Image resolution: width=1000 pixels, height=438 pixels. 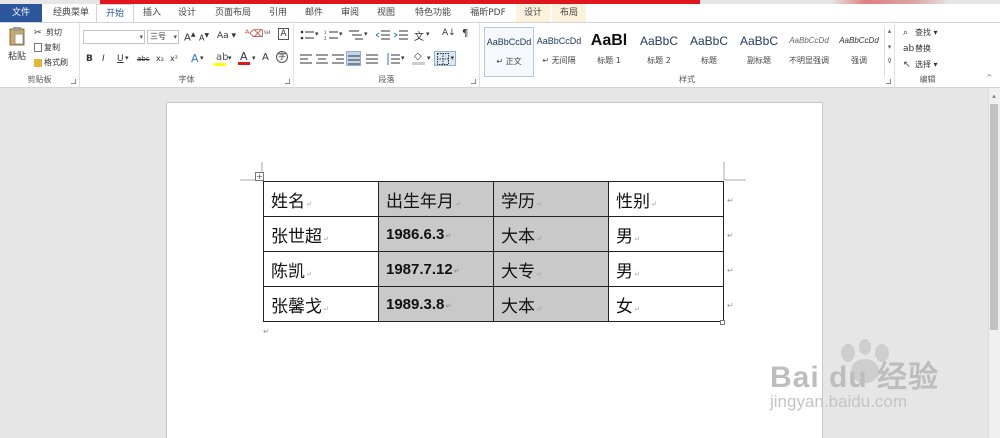 I want to click on tab-references: 引用, so click(x=278, y=13).